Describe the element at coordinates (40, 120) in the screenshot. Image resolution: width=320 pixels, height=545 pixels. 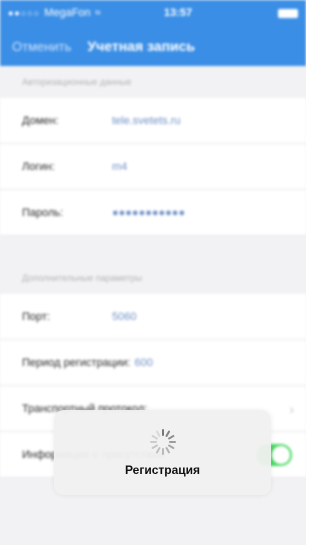
I see `domain-label: Домен:` at that location.